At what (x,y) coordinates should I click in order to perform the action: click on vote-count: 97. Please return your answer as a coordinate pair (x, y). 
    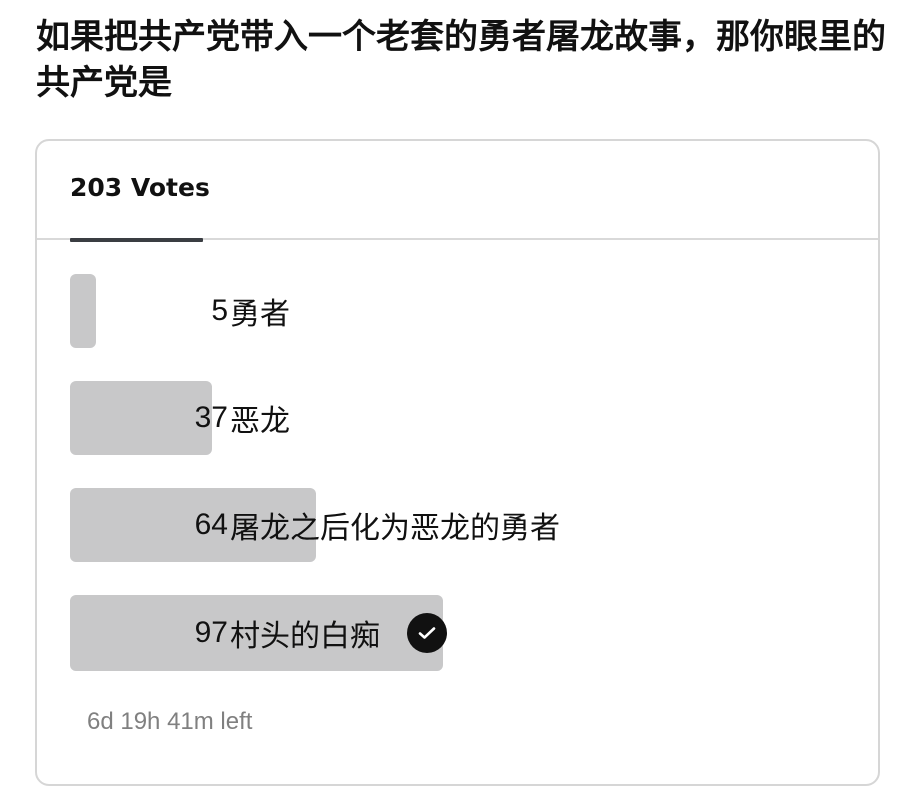
    Looking at the image, I should click on (211, 632).